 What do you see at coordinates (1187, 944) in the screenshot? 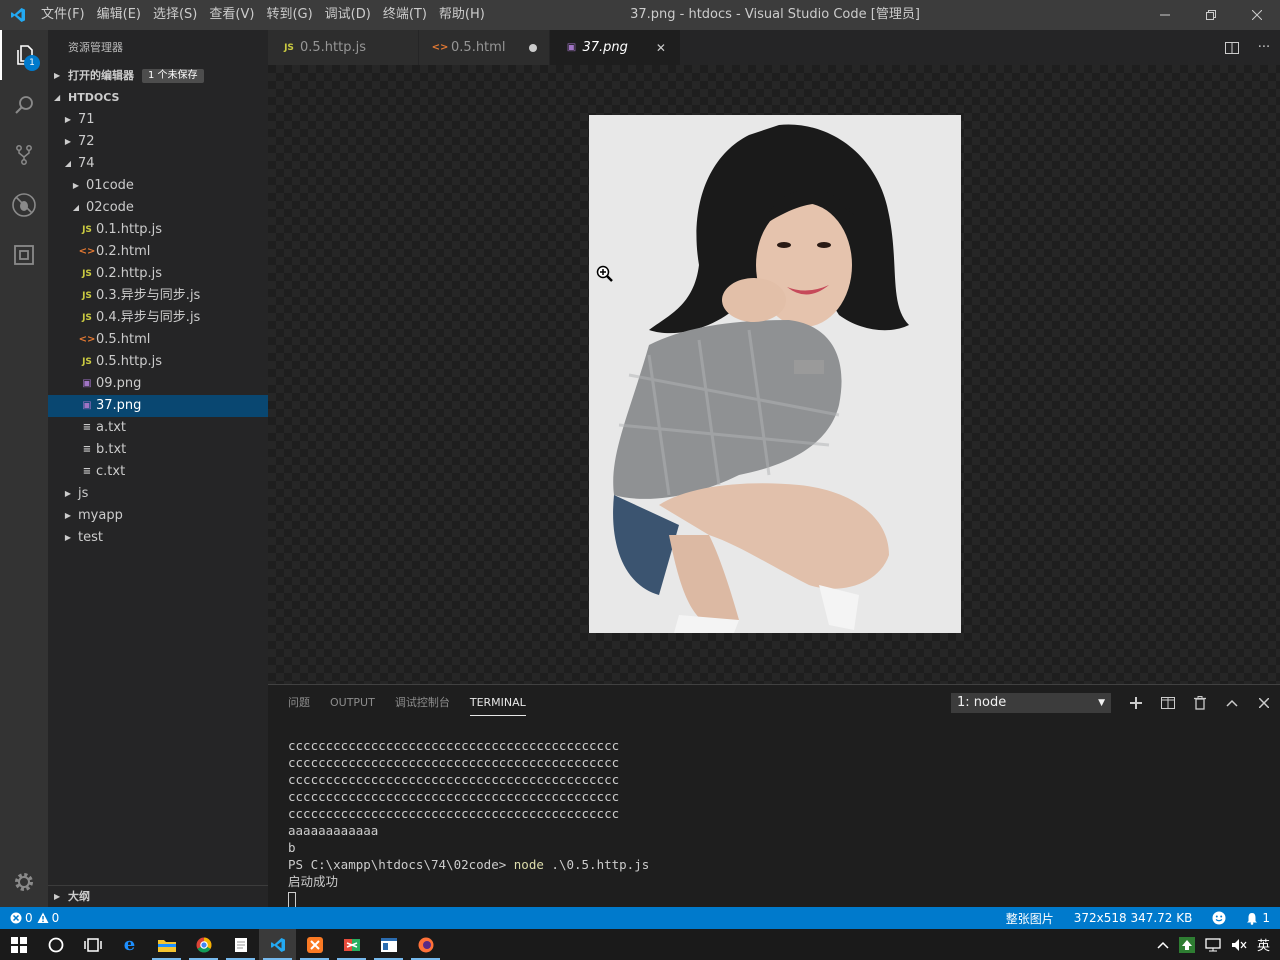
I see `tray-app-button` at bounding box center [1187, 944].